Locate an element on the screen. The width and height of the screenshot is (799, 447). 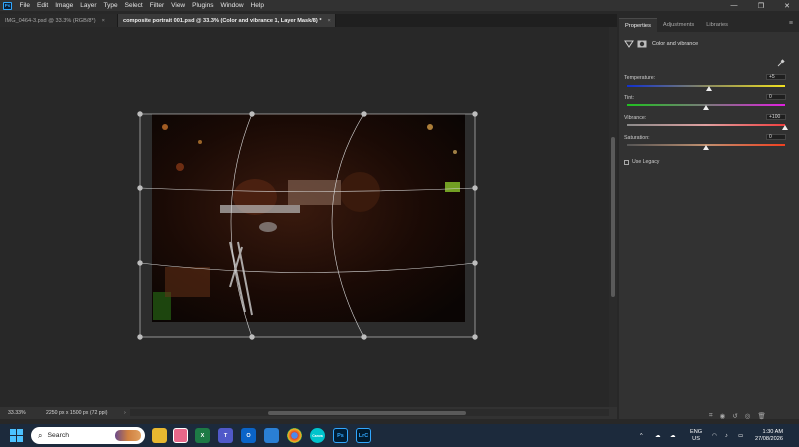
trash-icon: 🗑 is located at coordinates (761, 416).